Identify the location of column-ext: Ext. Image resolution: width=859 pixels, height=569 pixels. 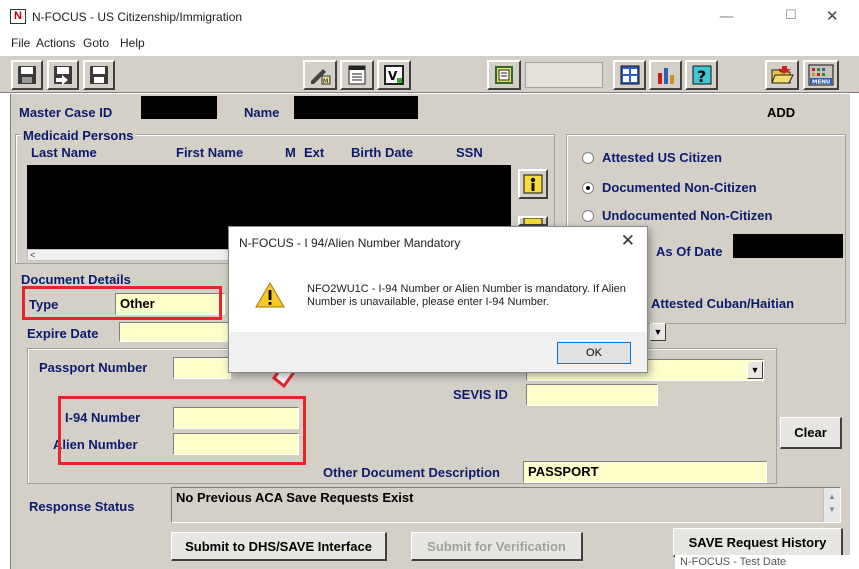
(314, 152).